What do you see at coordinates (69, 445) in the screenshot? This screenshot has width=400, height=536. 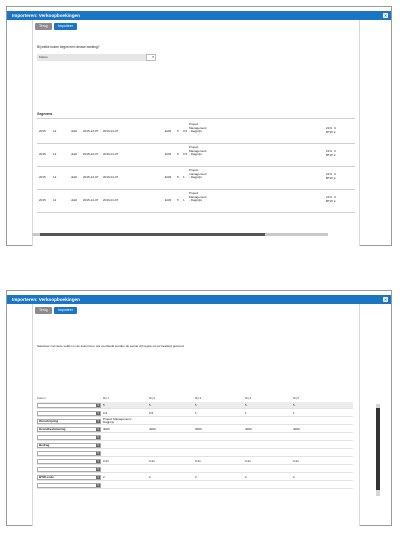 I see `column-select: Bedrag ▼` at bounding box center [69, 445].